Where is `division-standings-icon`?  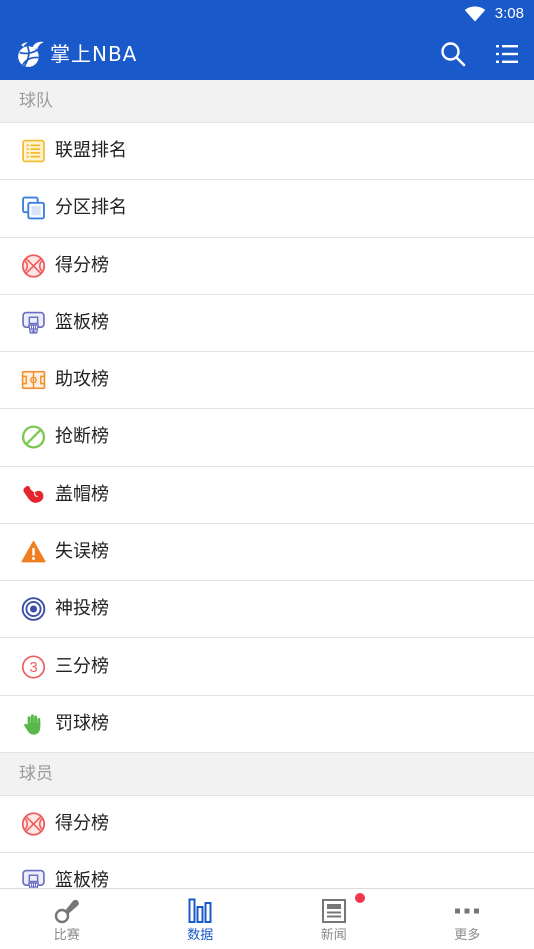 division-standings-icon is located at coordinates (33, 208).